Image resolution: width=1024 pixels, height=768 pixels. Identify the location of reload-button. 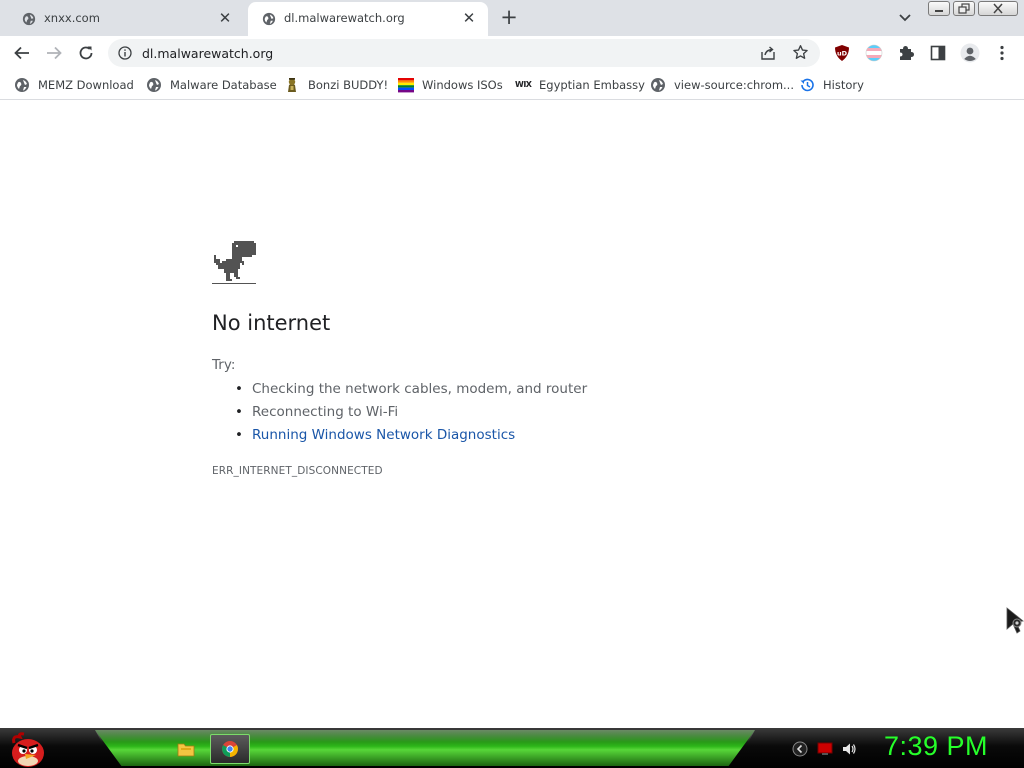
(86, 53).